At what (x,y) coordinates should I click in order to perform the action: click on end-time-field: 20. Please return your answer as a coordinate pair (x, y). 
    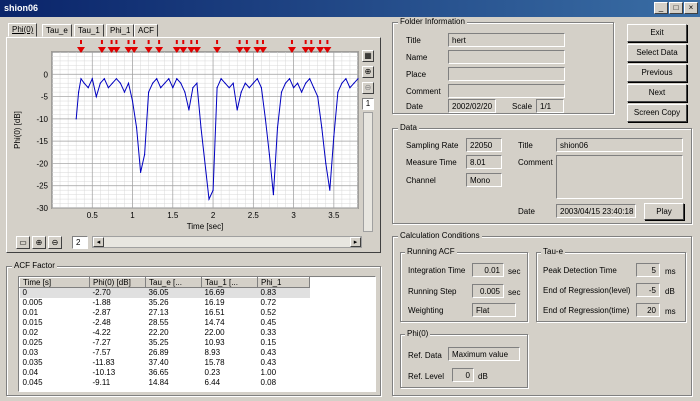
    Looking at the image, I should click on (648, 310).